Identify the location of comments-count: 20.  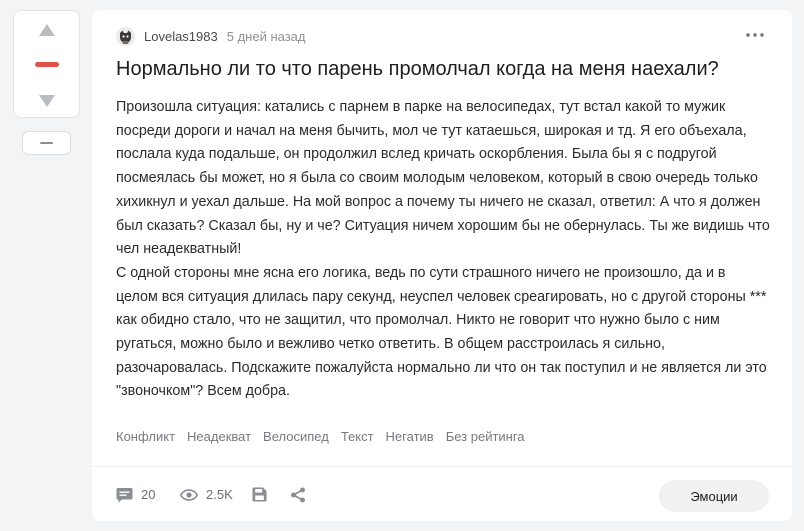
(148, 494).